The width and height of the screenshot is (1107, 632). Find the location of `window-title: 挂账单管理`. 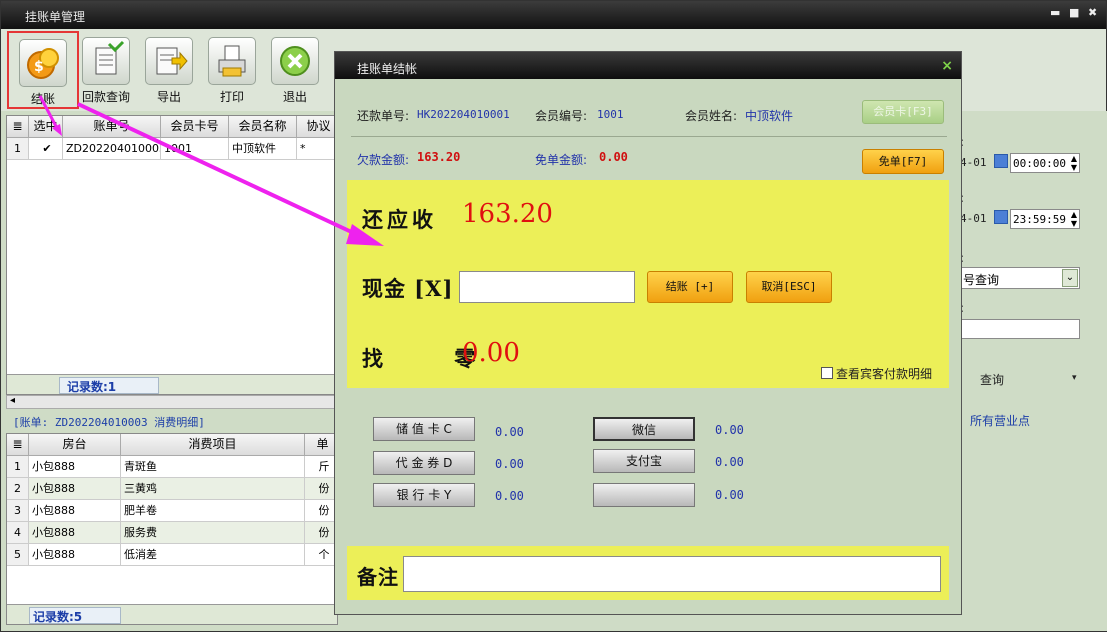

window-title: 挂账单管理 is located at coordinates (55, 17).